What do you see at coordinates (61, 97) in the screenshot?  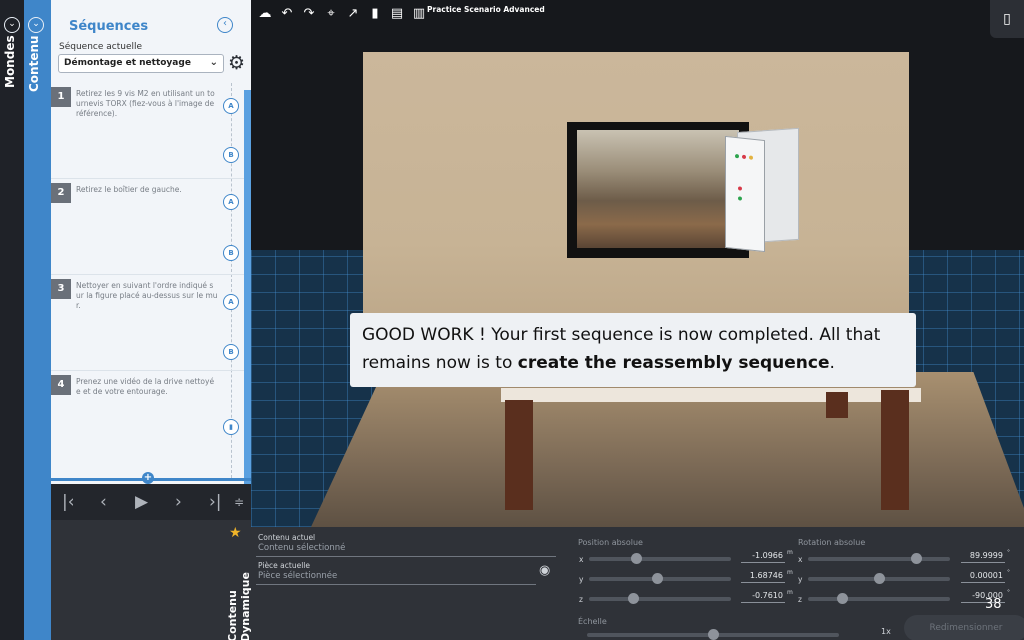 I see `step-number: 1` at bounding box center [61, 97].